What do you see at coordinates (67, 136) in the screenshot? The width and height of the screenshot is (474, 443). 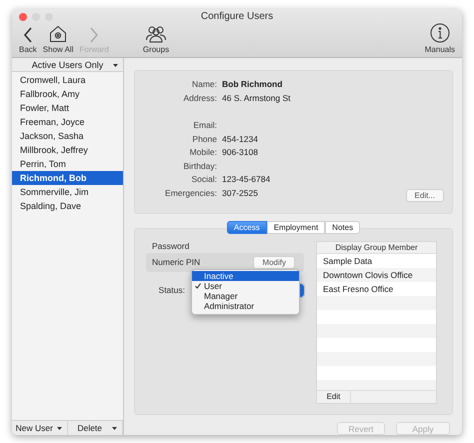 I see `user-list-item: Jackson, Sasha` at bounding box center [67, 136].